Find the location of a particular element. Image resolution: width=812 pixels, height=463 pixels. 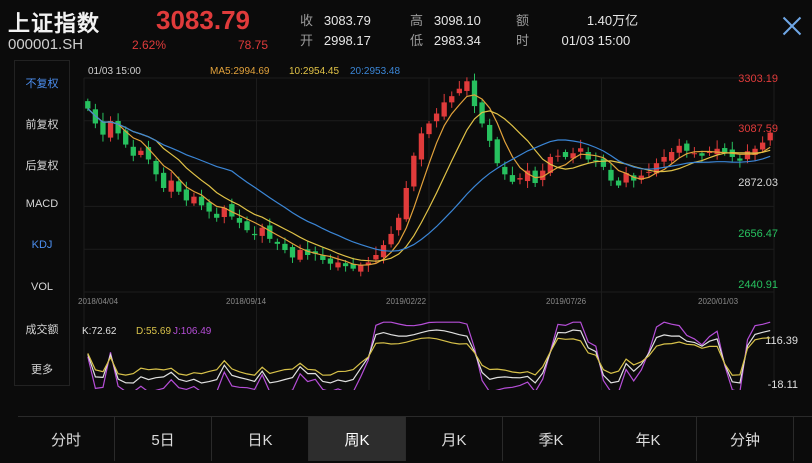

kdj-d-label: D:55.69 is located at coordinates (153, 331).